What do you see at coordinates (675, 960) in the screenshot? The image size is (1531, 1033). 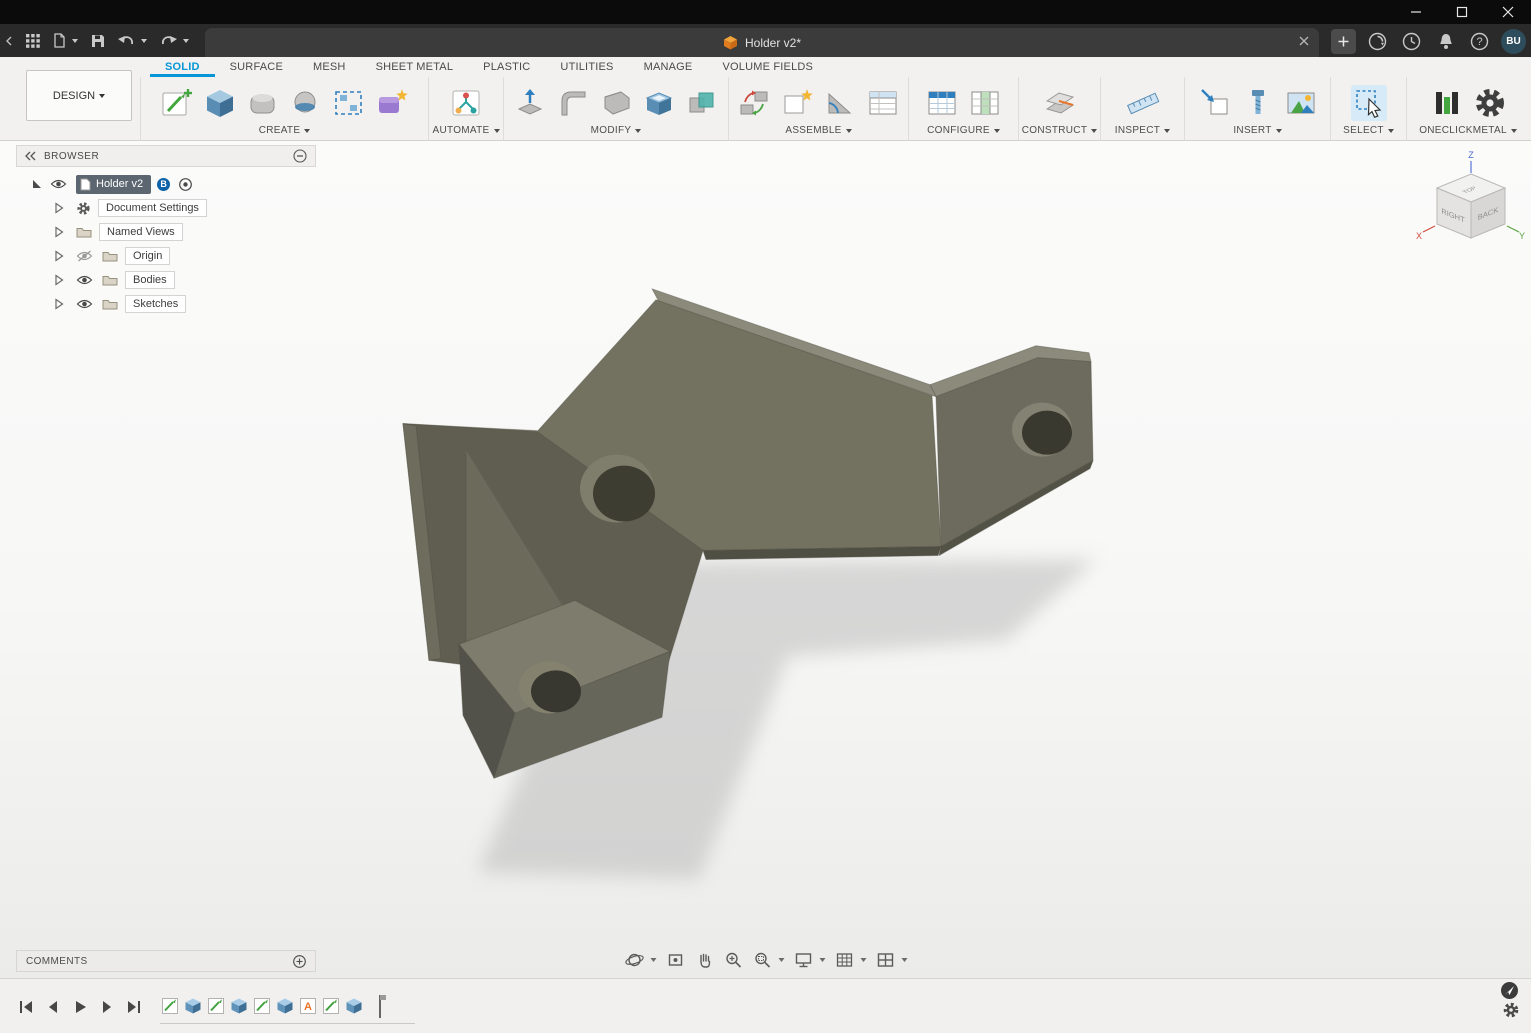 I see `look-at-button` at bounding box center [675, 960].